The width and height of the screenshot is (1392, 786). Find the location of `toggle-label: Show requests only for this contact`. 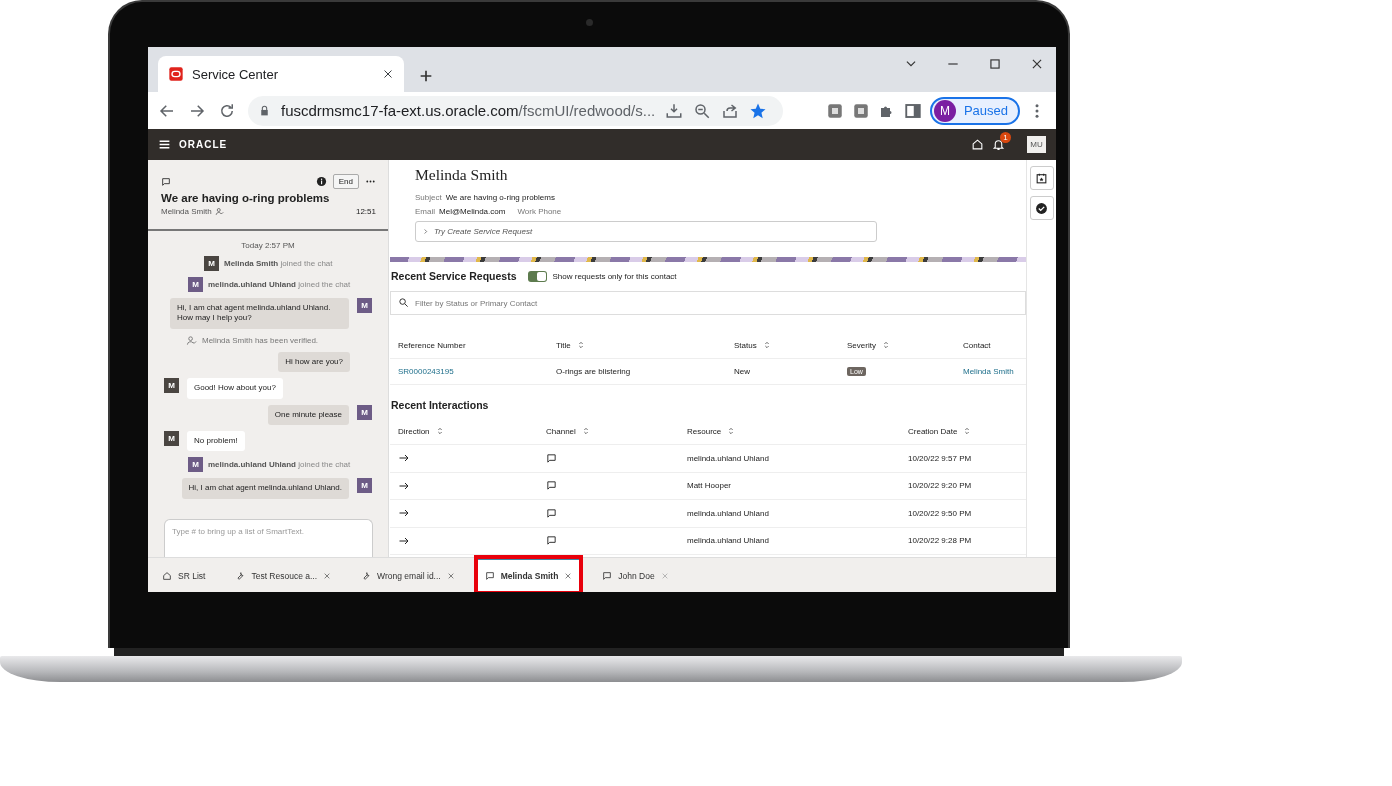

toggle-label: Show requests only for this contact is located at coordinates (614, 276).